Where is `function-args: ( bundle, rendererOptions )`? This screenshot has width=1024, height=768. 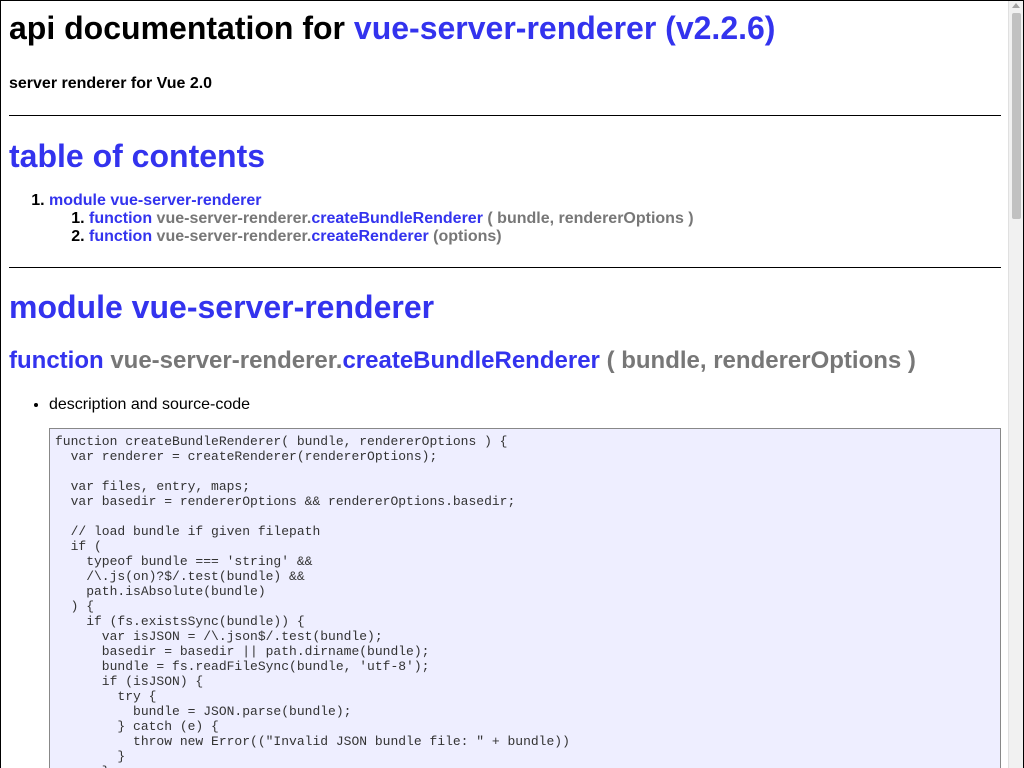 function-args: ( bundle, rendererOptions ) is located at coordinates (761, 360).